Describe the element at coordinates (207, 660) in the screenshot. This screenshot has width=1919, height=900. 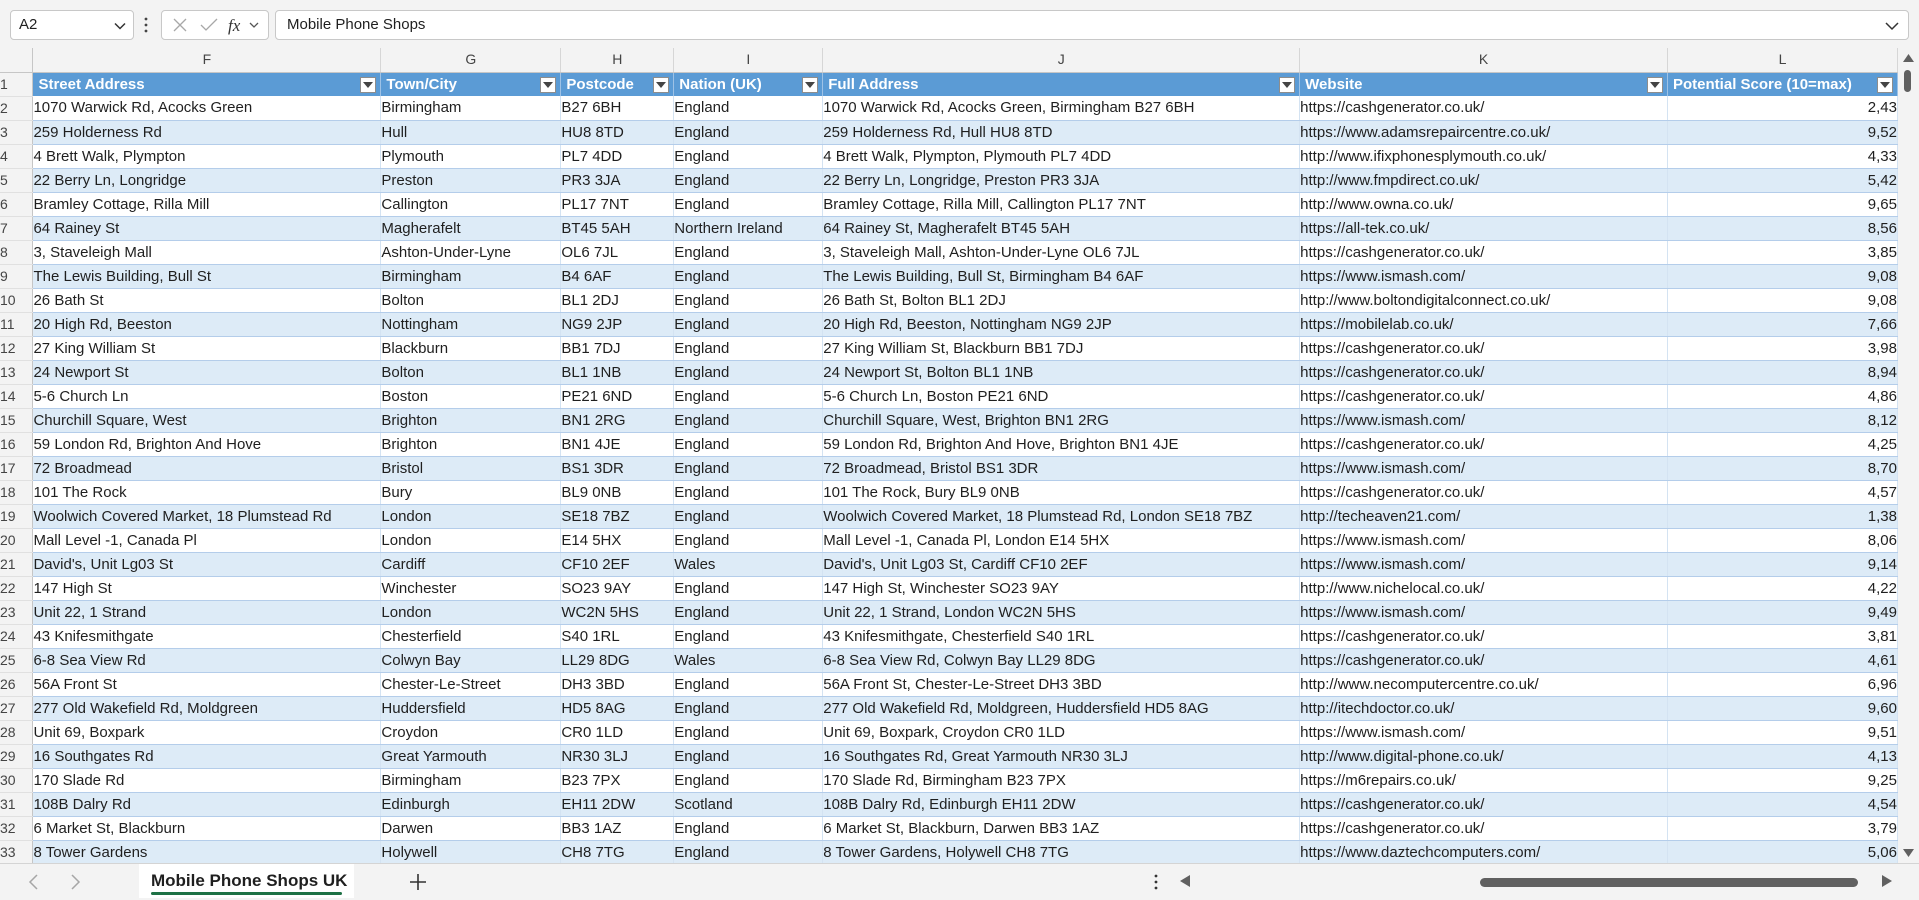
I see `cell-street-address: 6-8 Sea View Rd` at that location.